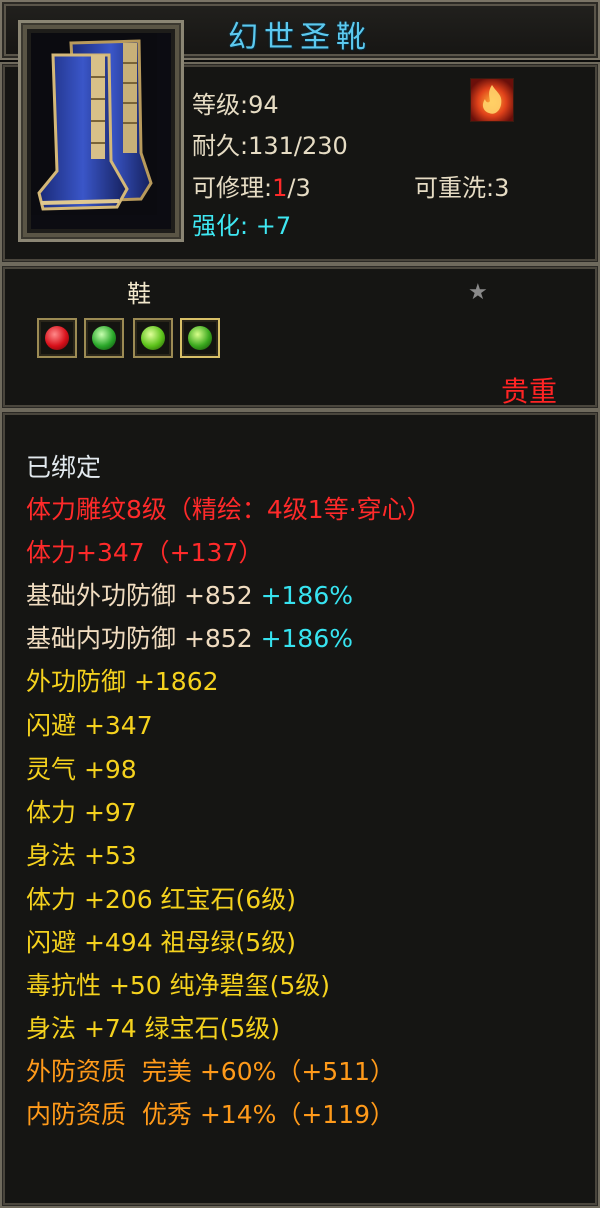 The width and height of the screenshot is (600, 1208). What do you see at coordinates (280, 188) in the screenshot?
I see `repair-current: 1` at bounding box center [280, 188].